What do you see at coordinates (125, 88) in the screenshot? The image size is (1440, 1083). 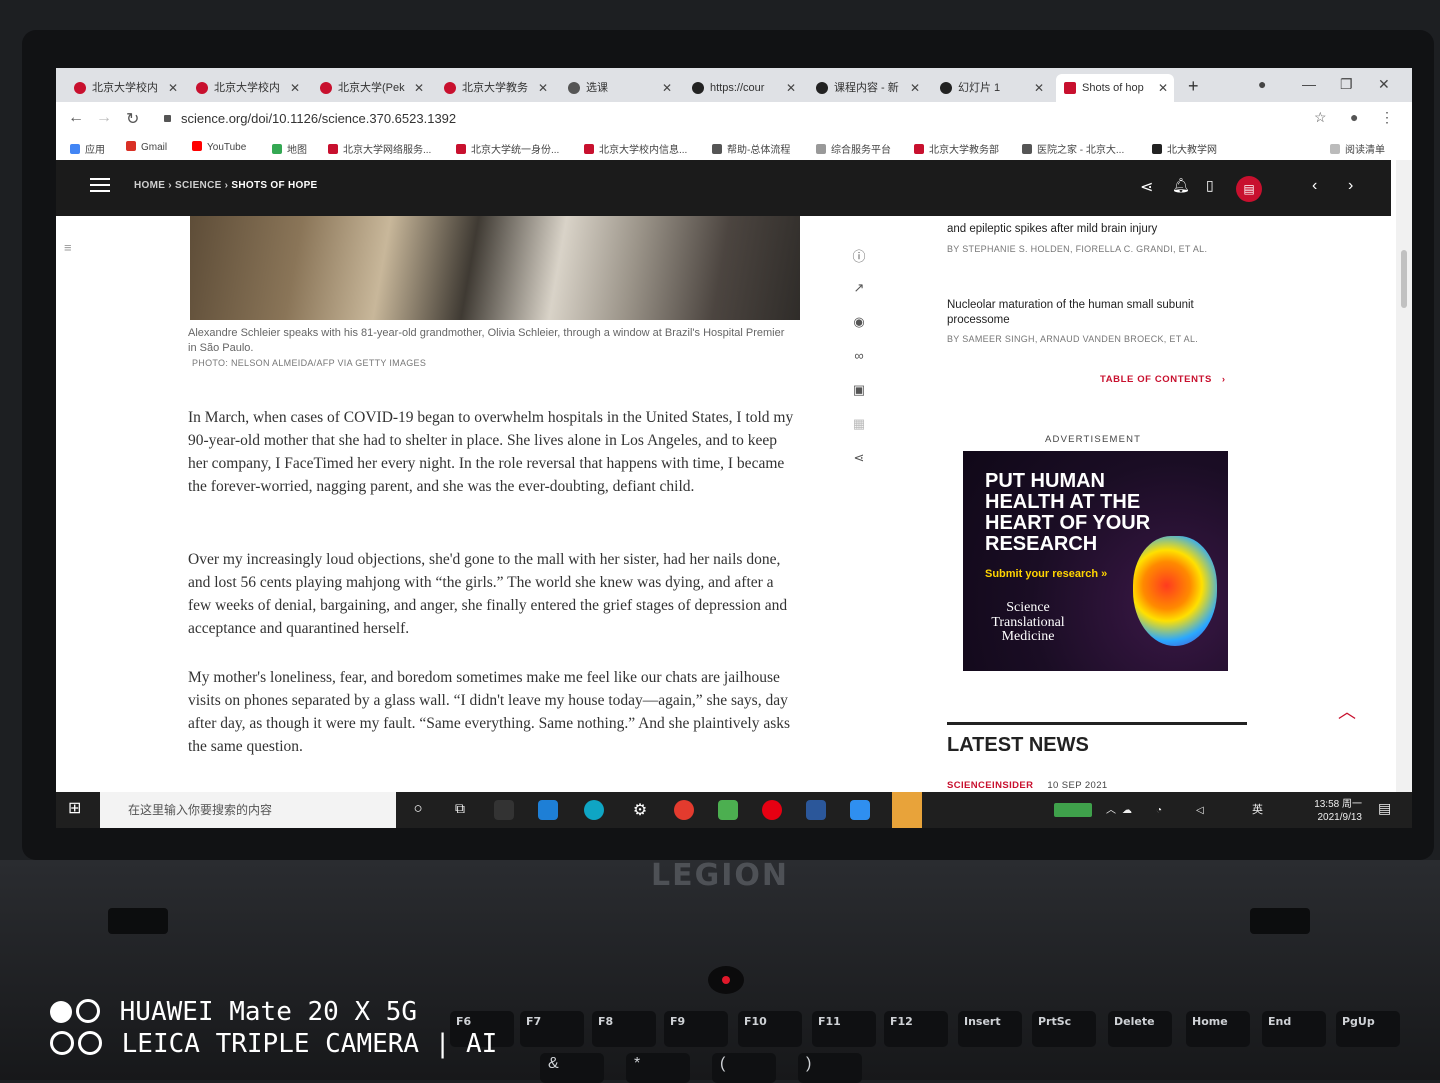 I see `browser-tab: 北京大学校内 ✕` at bounding box center [125, 88].